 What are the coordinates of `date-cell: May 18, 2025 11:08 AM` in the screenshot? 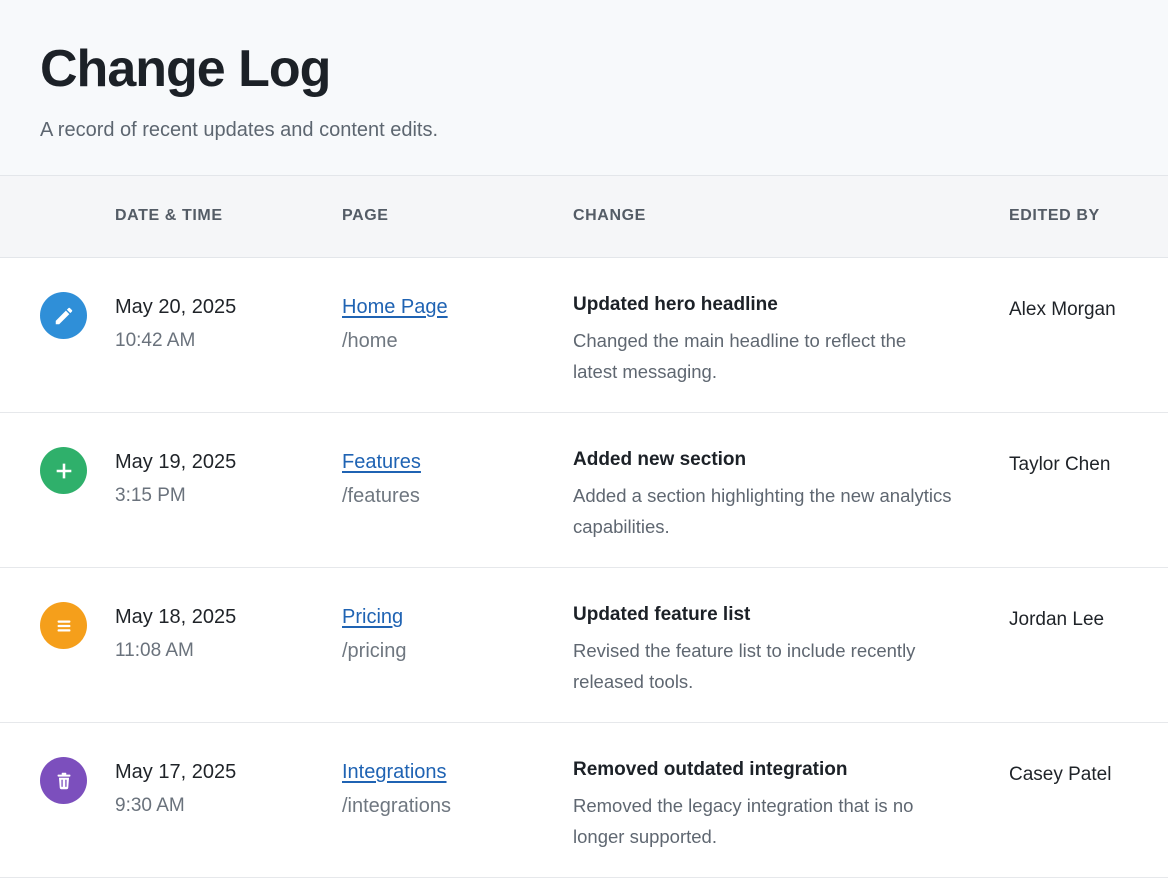 It's located at (175, 634).